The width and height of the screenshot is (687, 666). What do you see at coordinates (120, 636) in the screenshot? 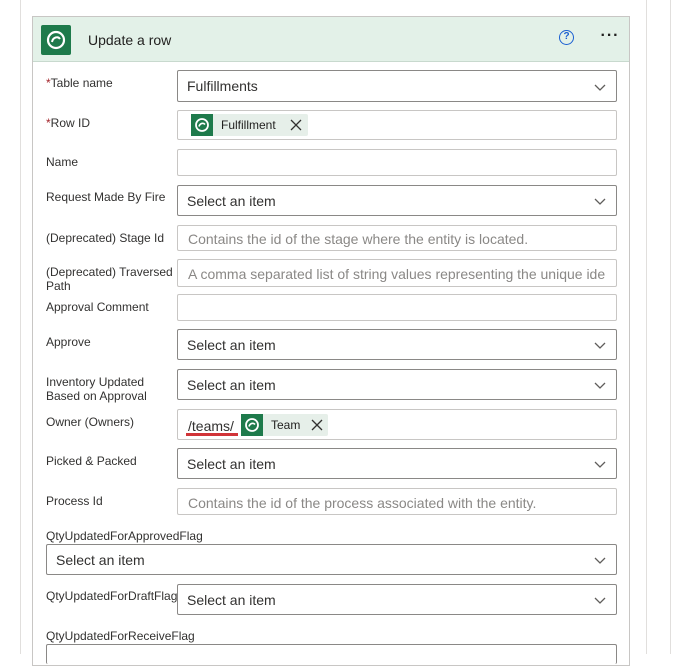
I see `qty-receive-flag-label: QtyUpdatedForReceiveFlag` at bounding box center [120, 636].